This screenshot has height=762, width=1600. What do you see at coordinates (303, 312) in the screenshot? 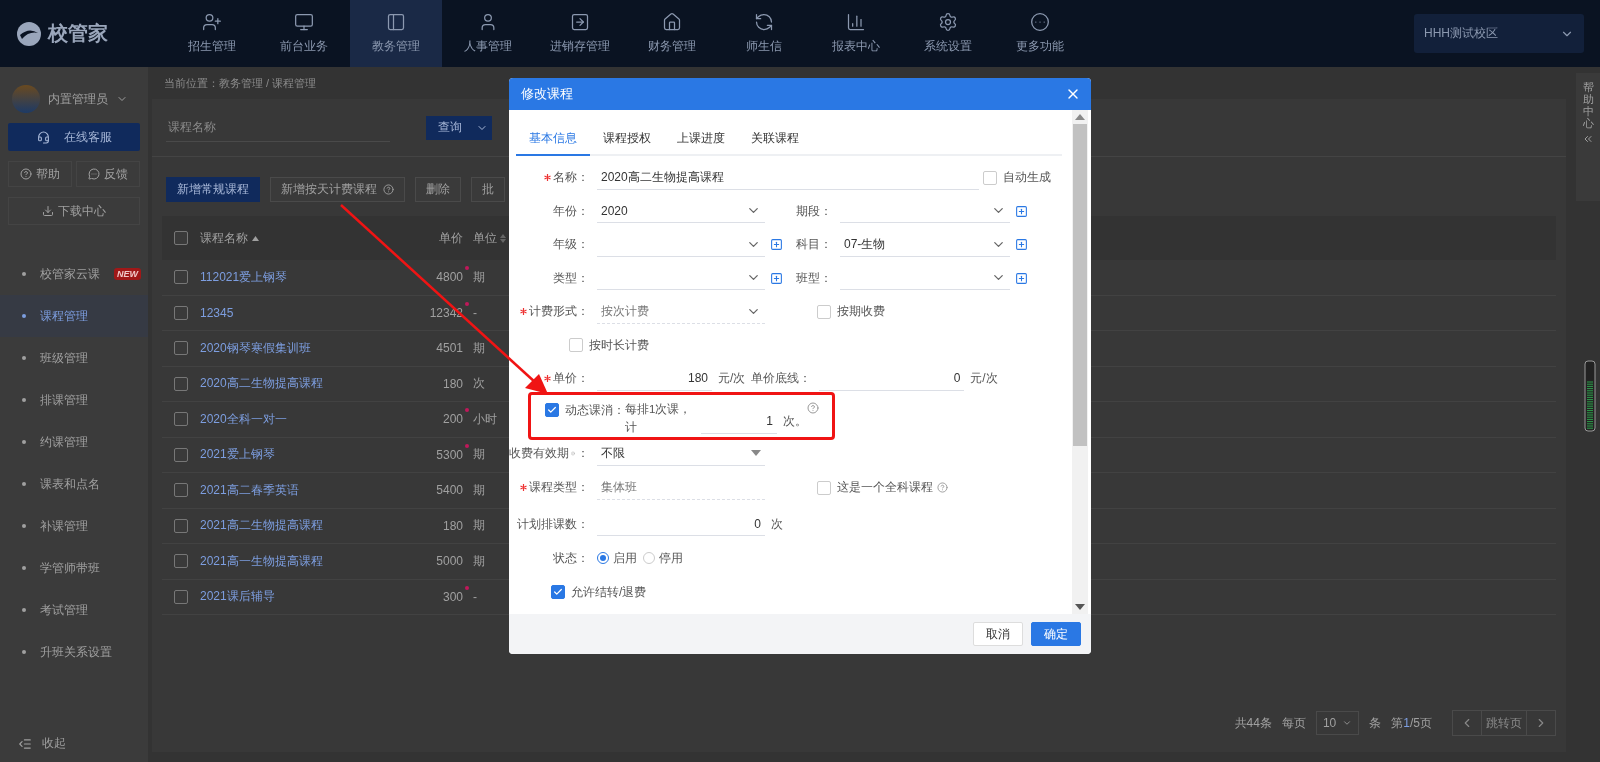
I see `course-link: 12345` at bounding box center [303, 312].